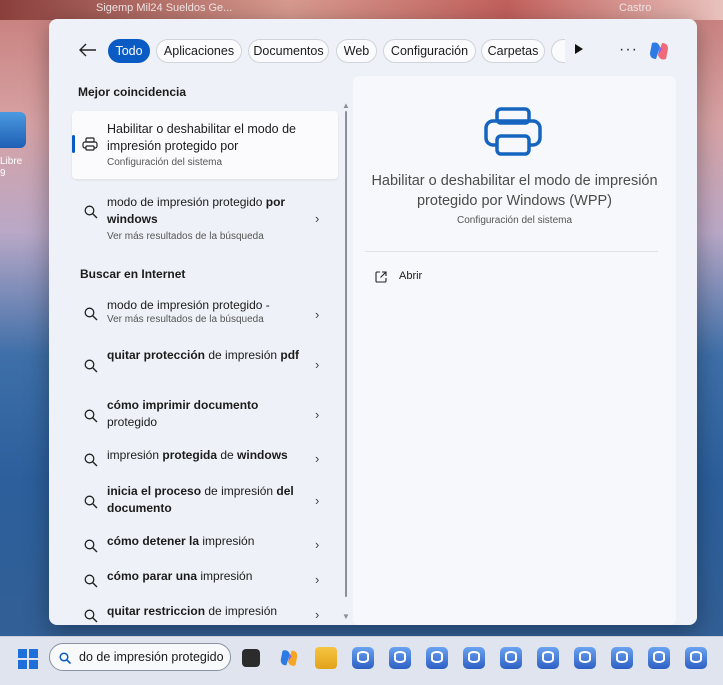  Describe the element at coordinates (361, 10) in the screenshot. I see `wallpaper-top-strip: Sigemp Mil24 Sueldos Ge... Castro` at that location.